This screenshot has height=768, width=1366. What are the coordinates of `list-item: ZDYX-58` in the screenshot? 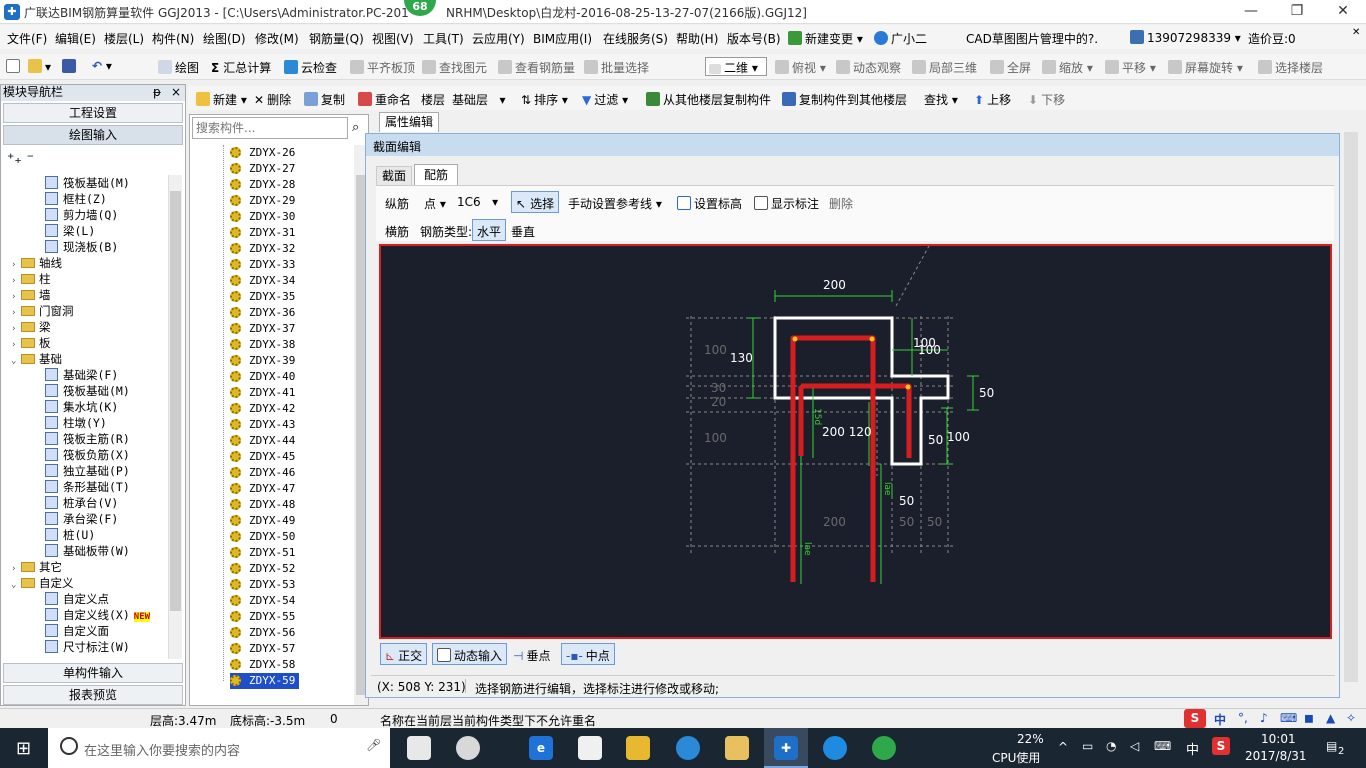 It's located at (262, 665).